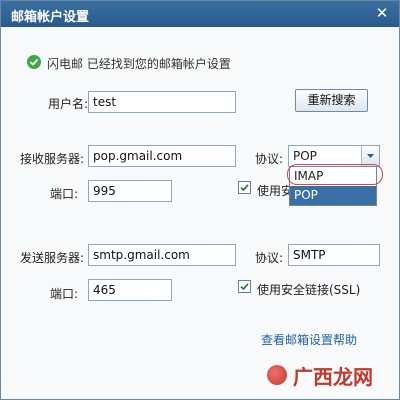  What do you see at coordinates (244, 286) in the screenshot?
I see `outgoing-ssl-checkbox` at bounding box center [244, 286].